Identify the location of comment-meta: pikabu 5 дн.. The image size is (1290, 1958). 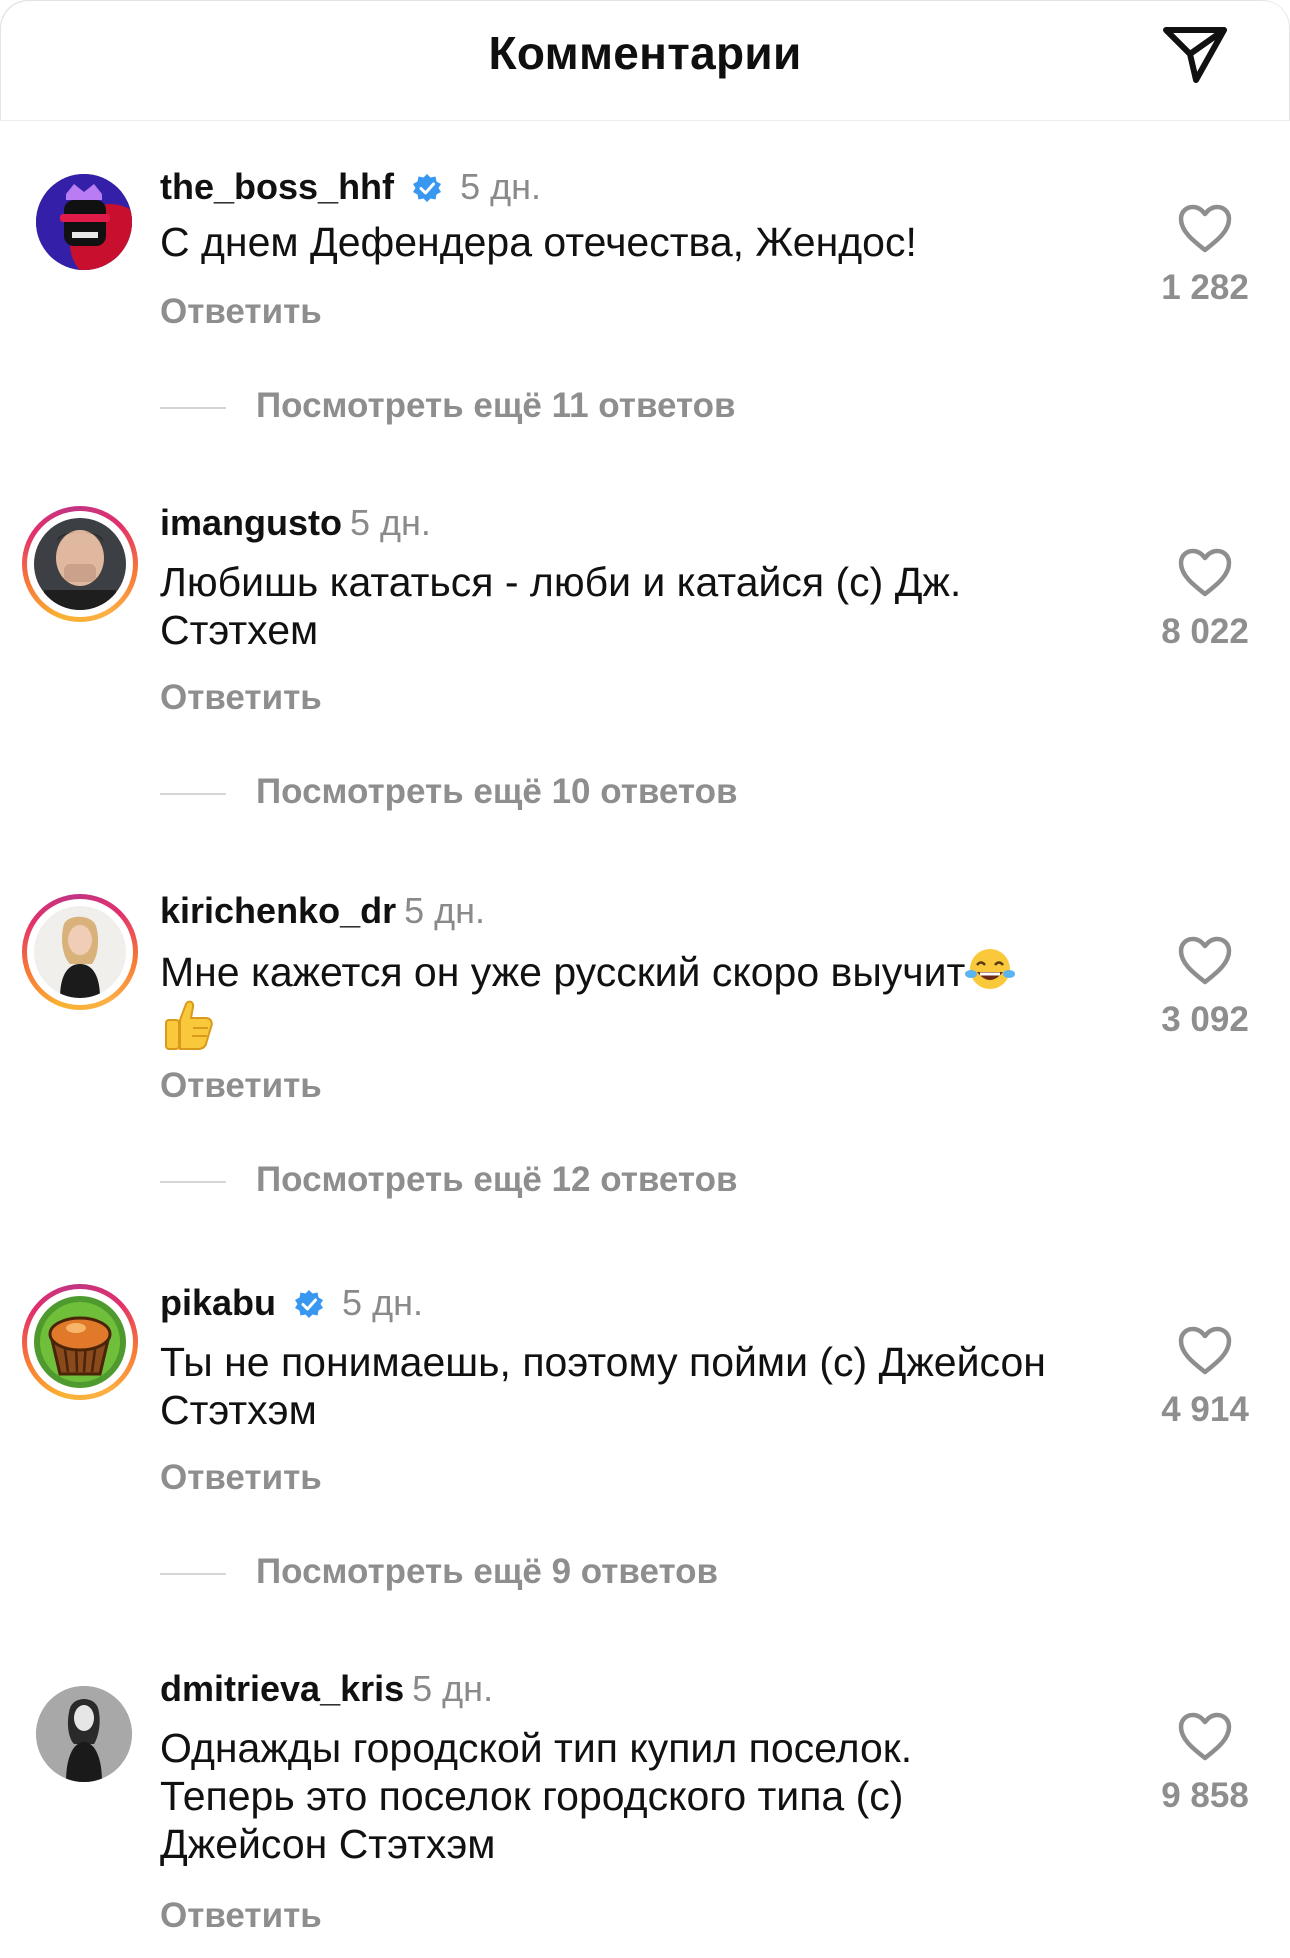
(291, 1303).